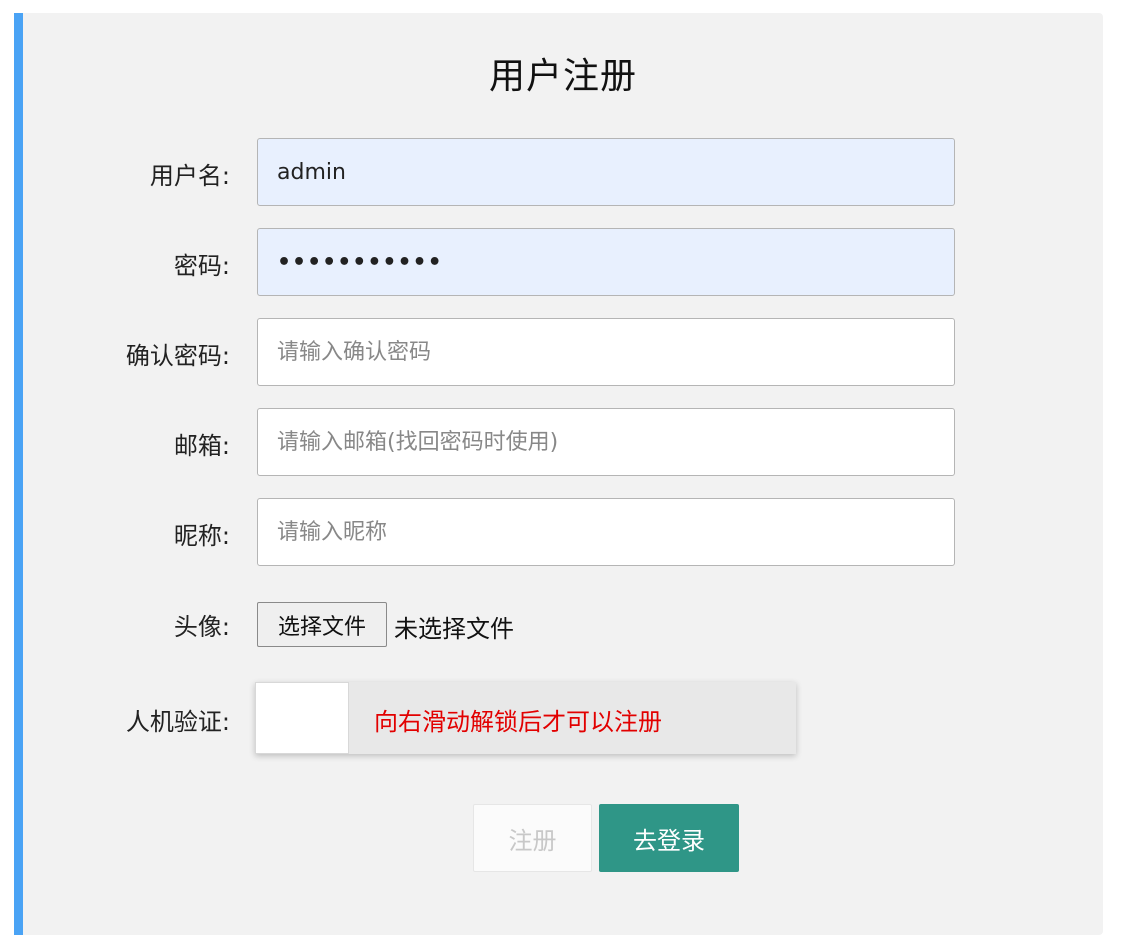 The height and width of the screenshot is (948, 1130). I want to click on choose-file-button: 选择文件, so click(322, 624).